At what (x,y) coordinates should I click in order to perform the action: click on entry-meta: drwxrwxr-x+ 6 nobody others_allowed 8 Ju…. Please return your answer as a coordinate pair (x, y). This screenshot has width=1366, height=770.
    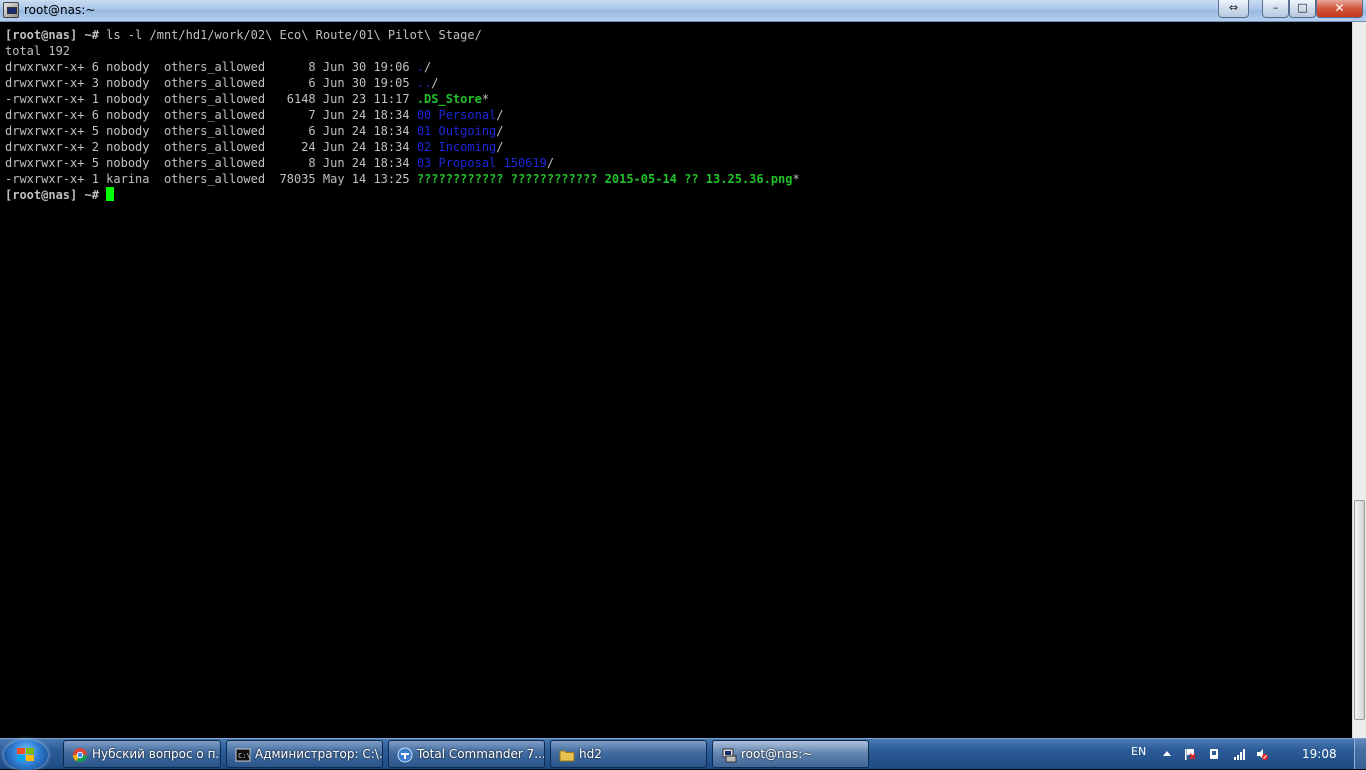
    Looking at the image, I should click on (211, 67).